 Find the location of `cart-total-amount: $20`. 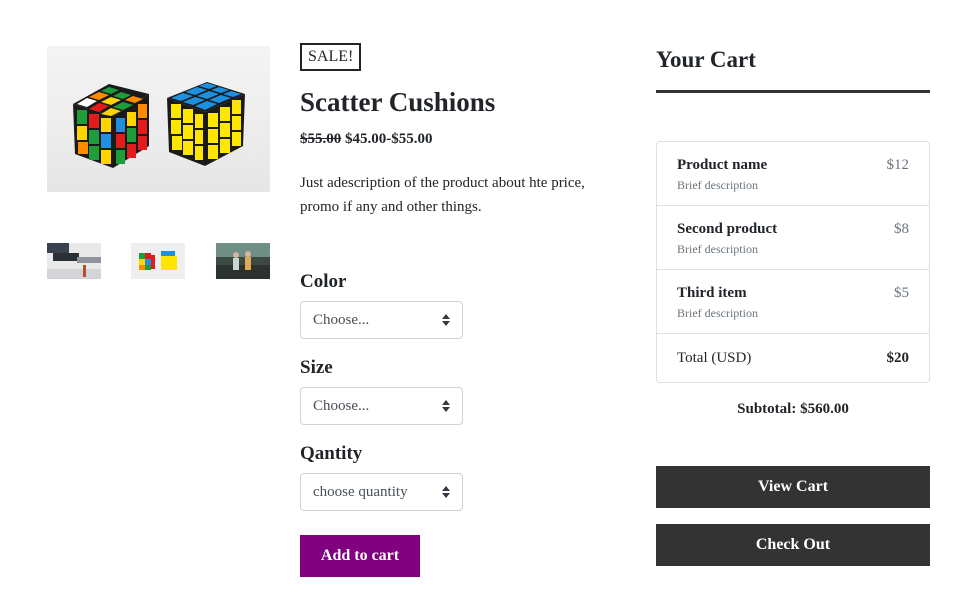

cart-total-amount: $20 is located at coordinates (898, 358).